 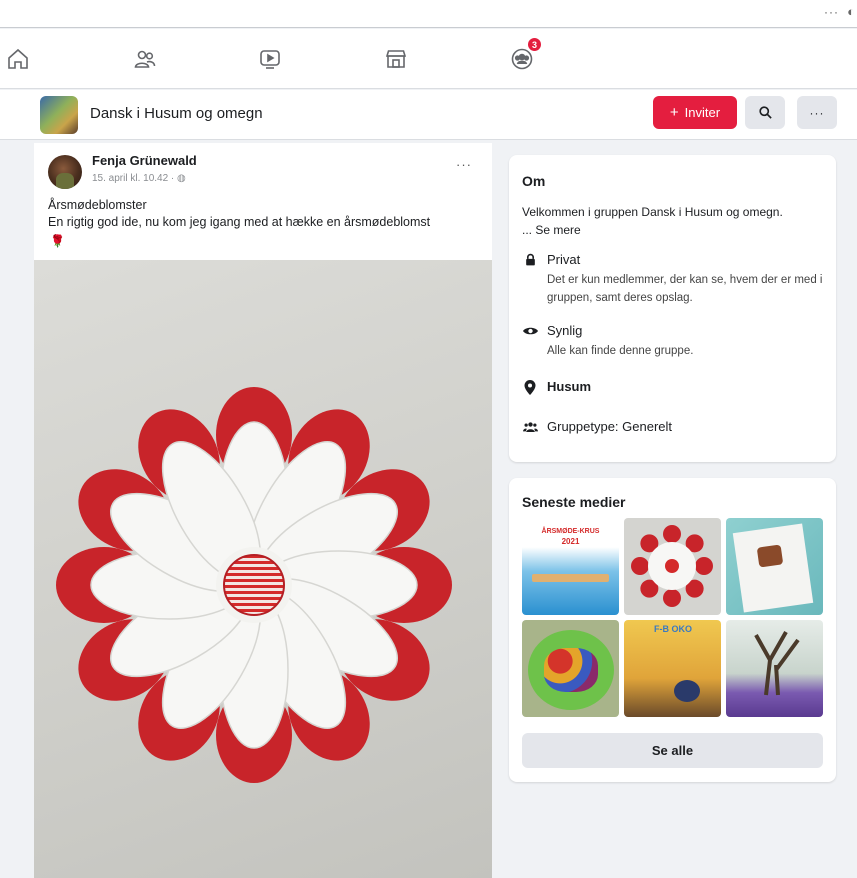 I want to click on browser-strip: ··· ◐, so click(x=428, y=14).